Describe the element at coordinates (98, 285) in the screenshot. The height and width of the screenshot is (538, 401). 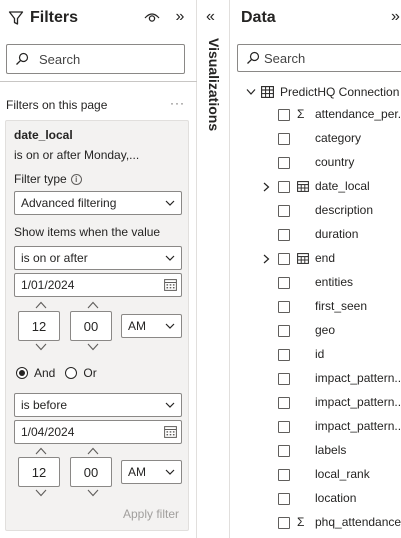
I see `condition1-date-input: 1/01/2024` at that location.